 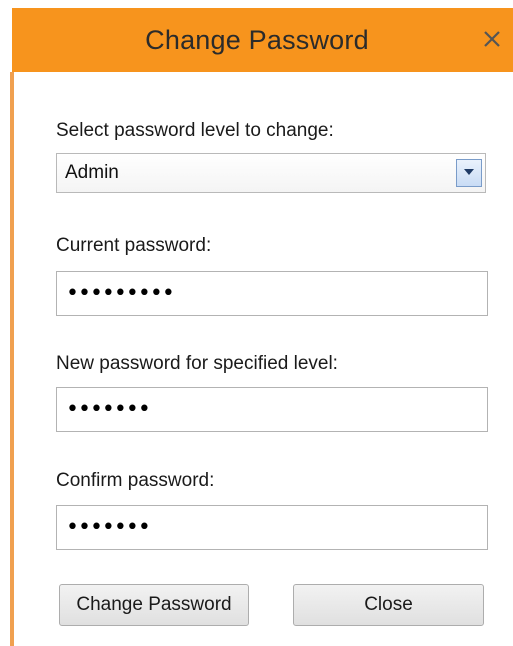 What do you see at coordinates (108, 527) in the screenshot?
I see `confirm-password-mask: •••••••` at bounding box center [108, 527].